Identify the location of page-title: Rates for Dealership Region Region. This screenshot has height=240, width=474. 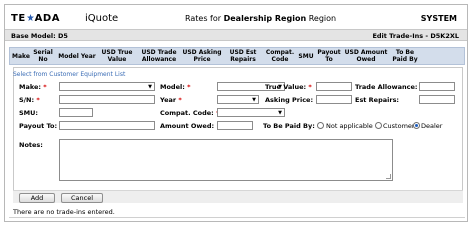
(260, 18).